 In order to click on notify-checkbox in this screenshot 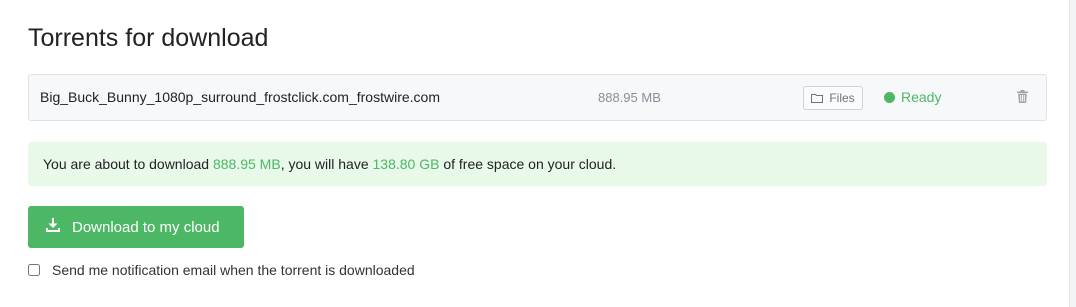, I will do `click(34, 270)`.